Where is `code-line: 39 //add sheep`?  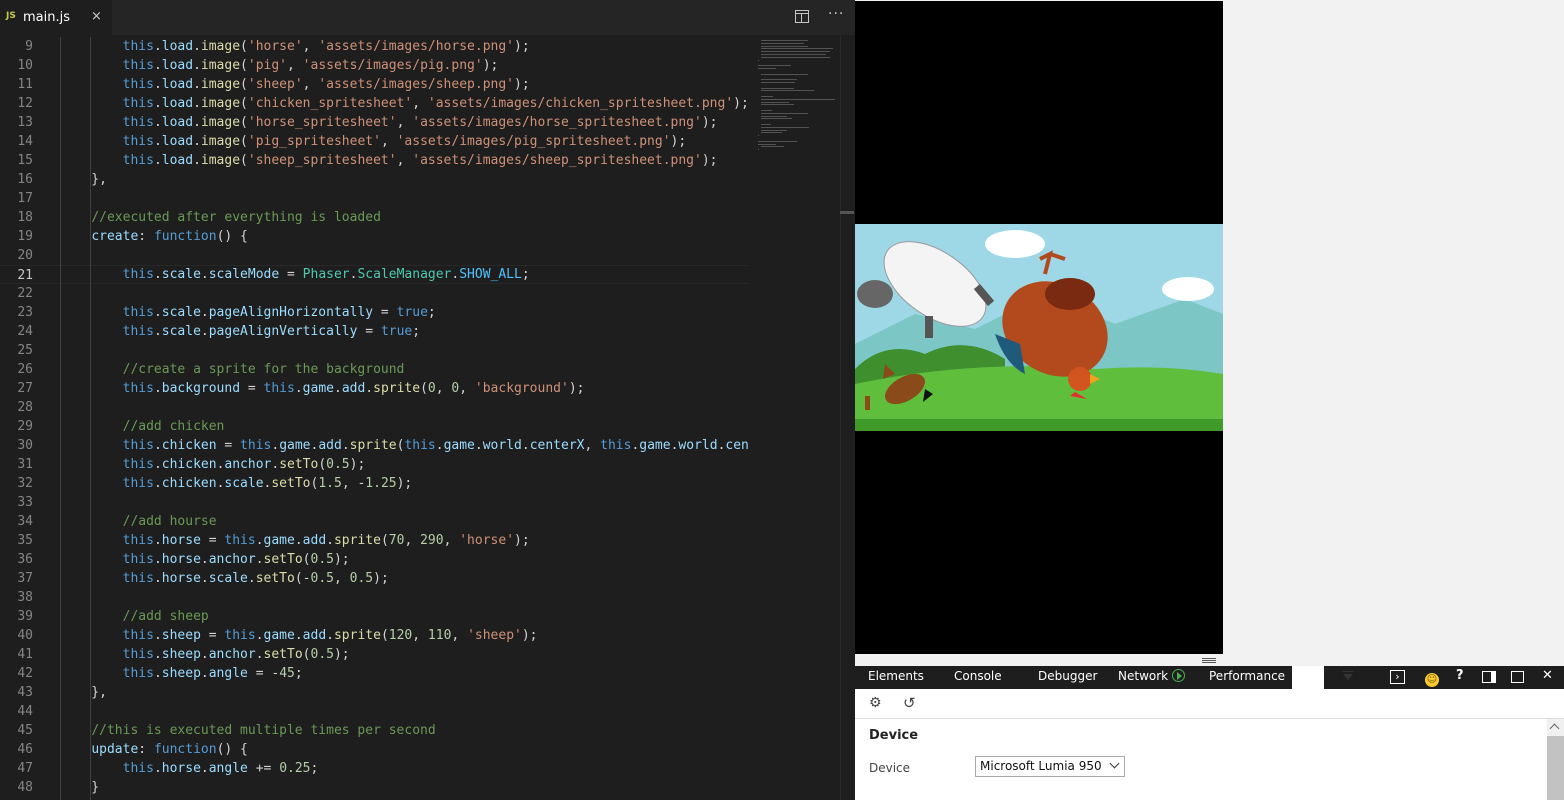 code-line: 39 //add sheep is located at coordinates (374, 616).